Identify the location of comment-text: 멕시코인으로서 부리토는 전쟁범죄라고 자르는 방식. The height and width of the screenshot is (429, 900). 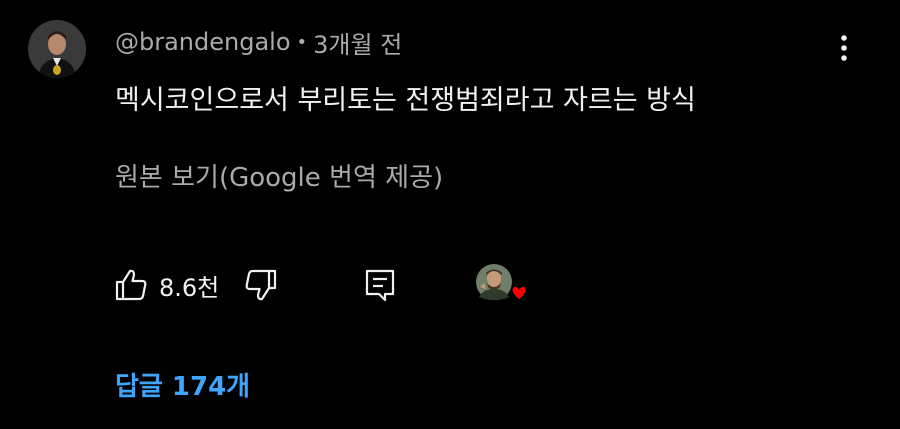
(405, 100).